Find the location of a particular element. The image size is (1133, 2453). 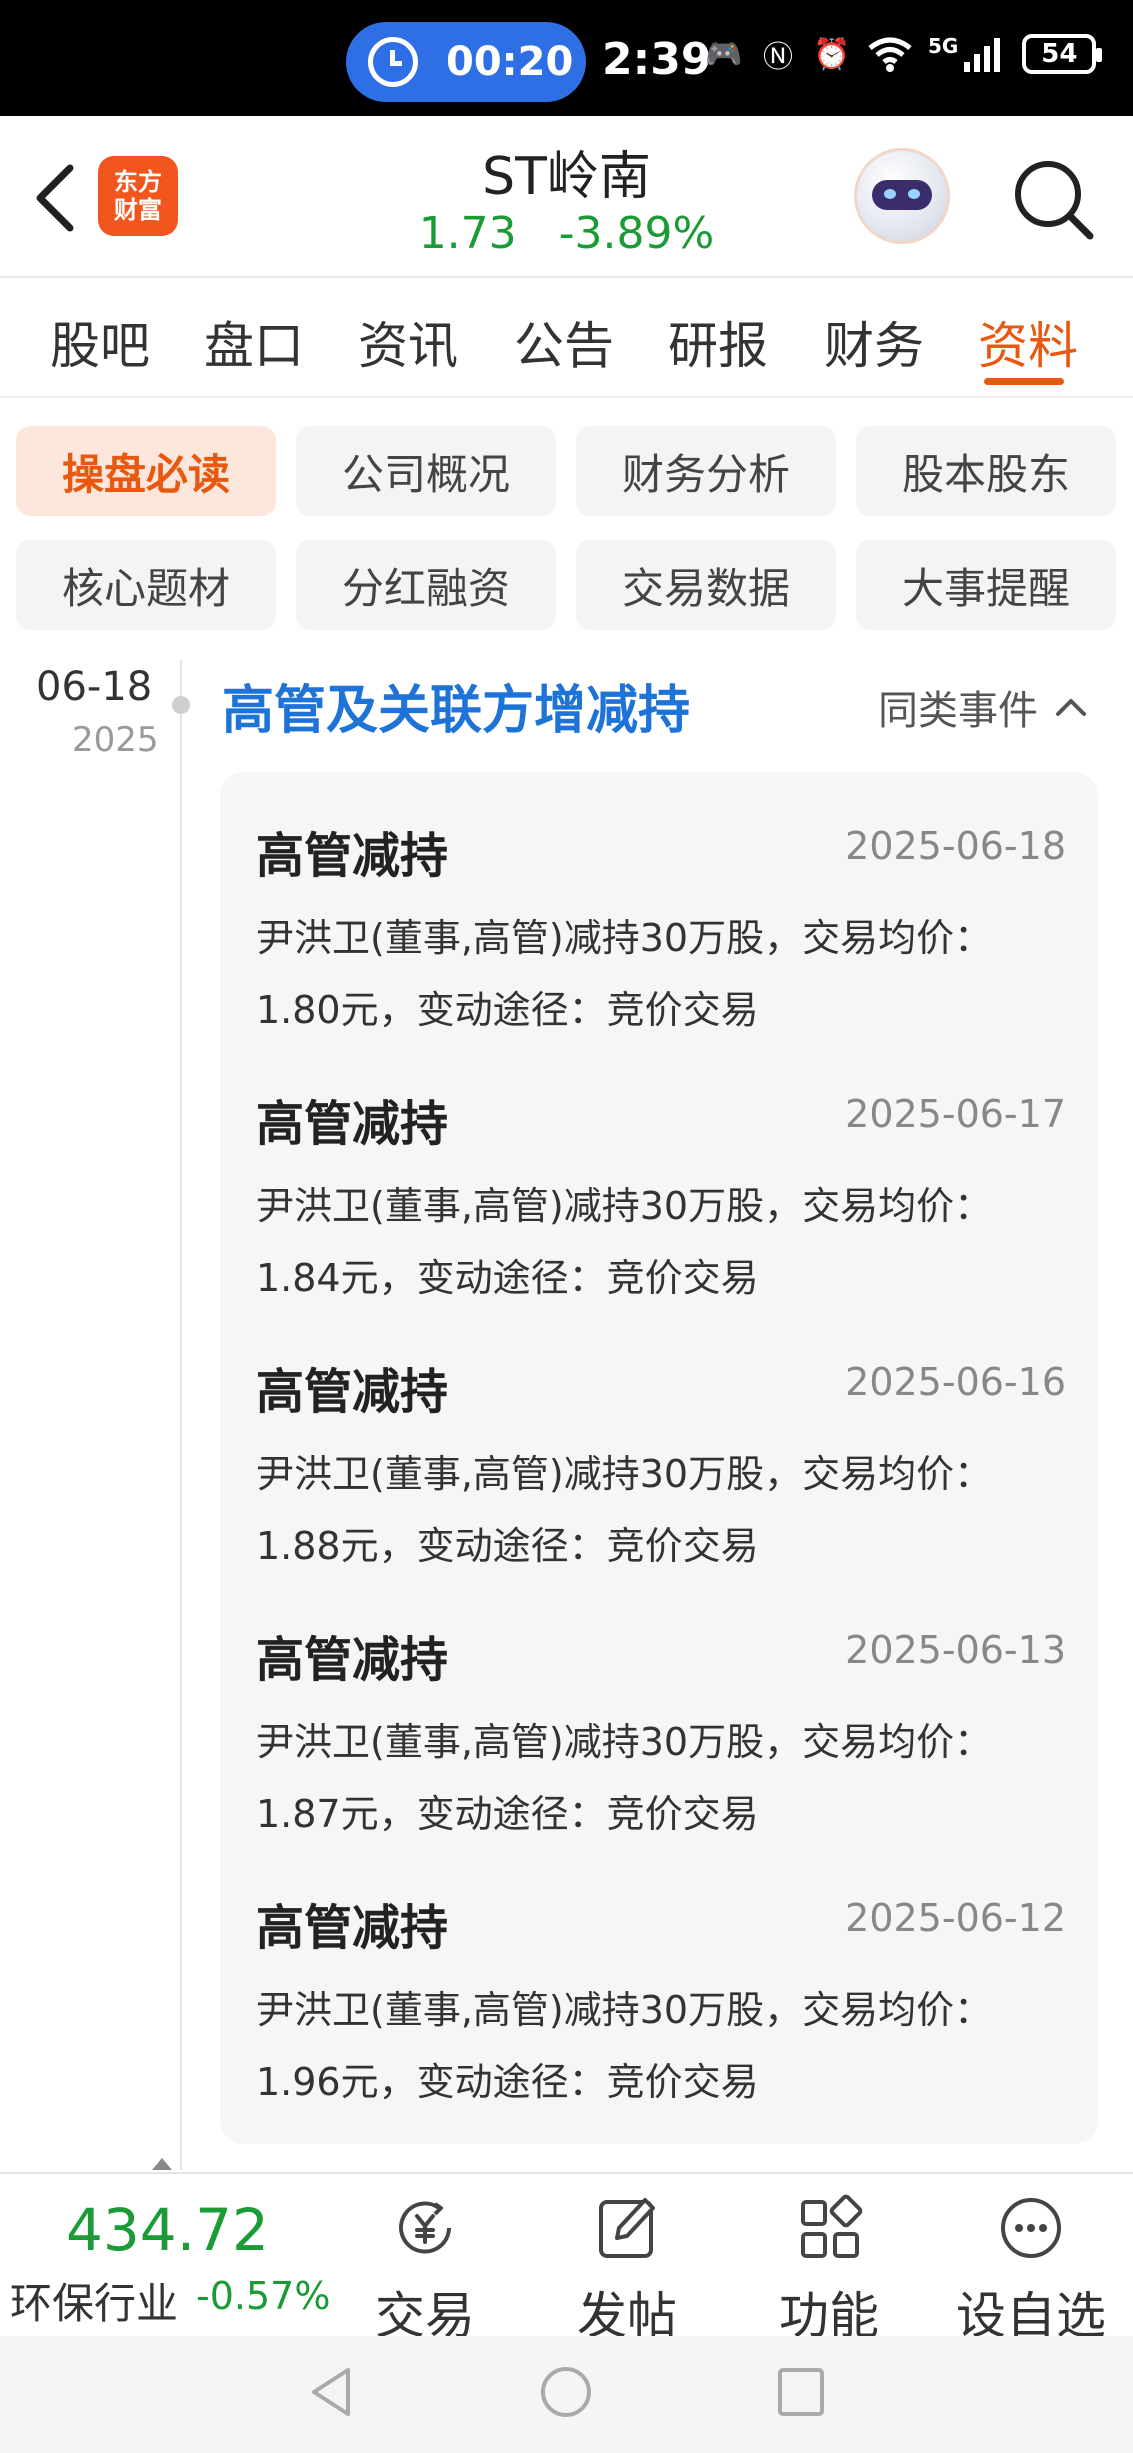

tab-pankou: 盘口 is located at coordinates (254, 342).